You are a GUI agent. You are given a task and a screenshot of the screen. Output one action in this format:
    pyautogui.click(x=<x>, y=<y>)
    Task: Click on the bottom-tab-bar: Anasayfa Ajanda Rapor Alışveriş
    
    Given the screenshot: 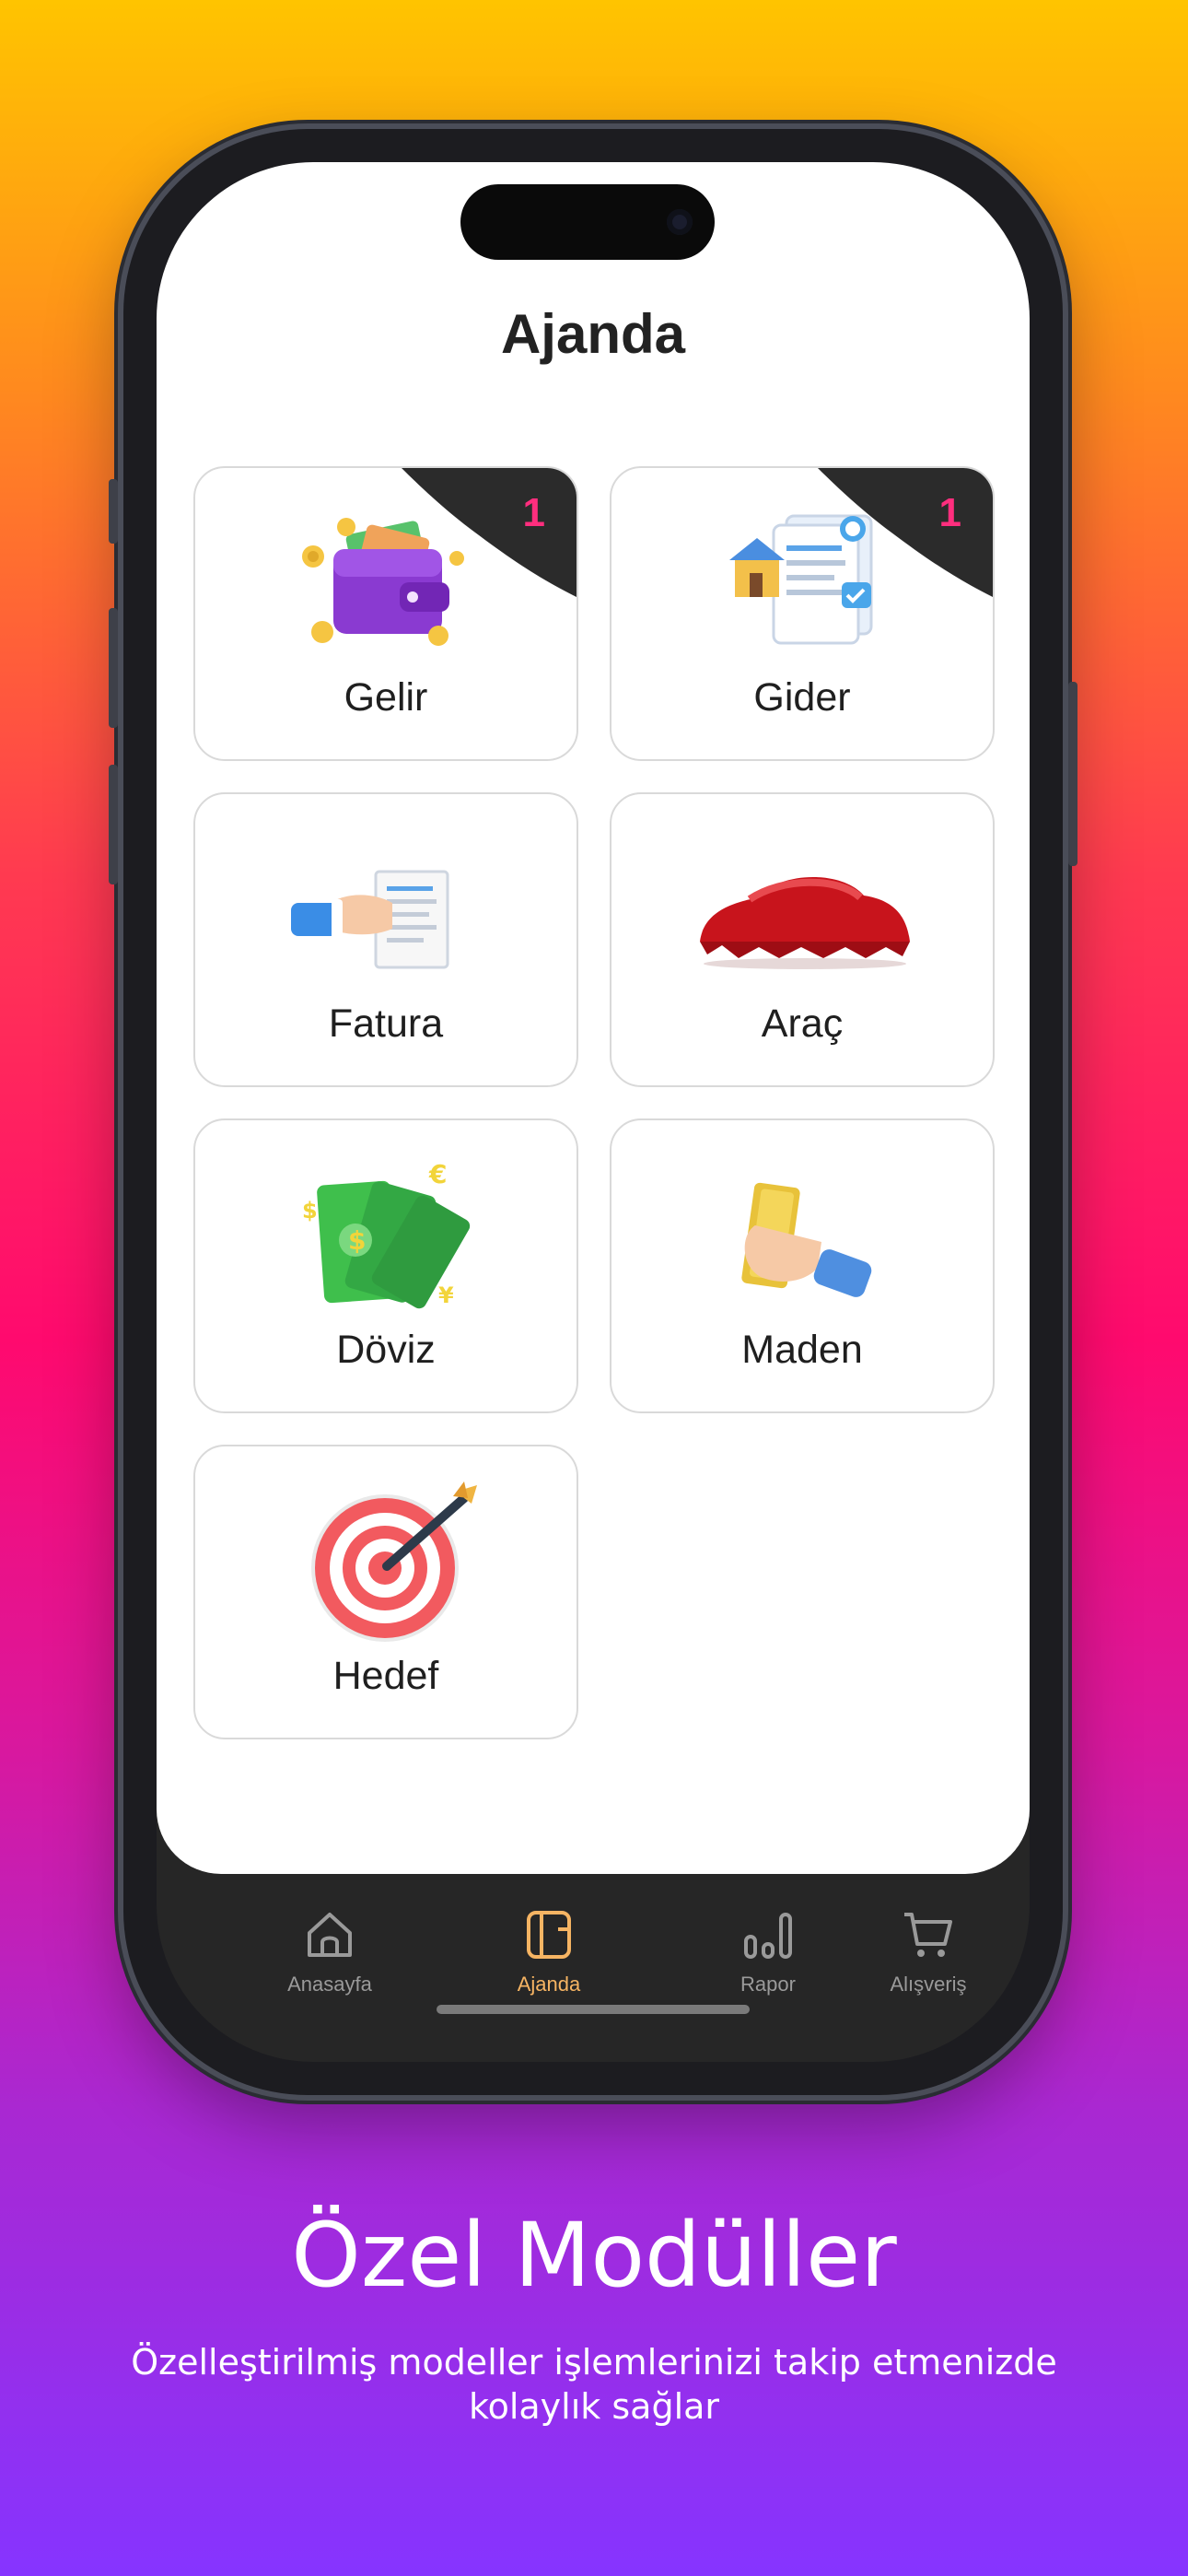 What is the action you would take?
    pyautogui.click(x=593, y=1968)
    